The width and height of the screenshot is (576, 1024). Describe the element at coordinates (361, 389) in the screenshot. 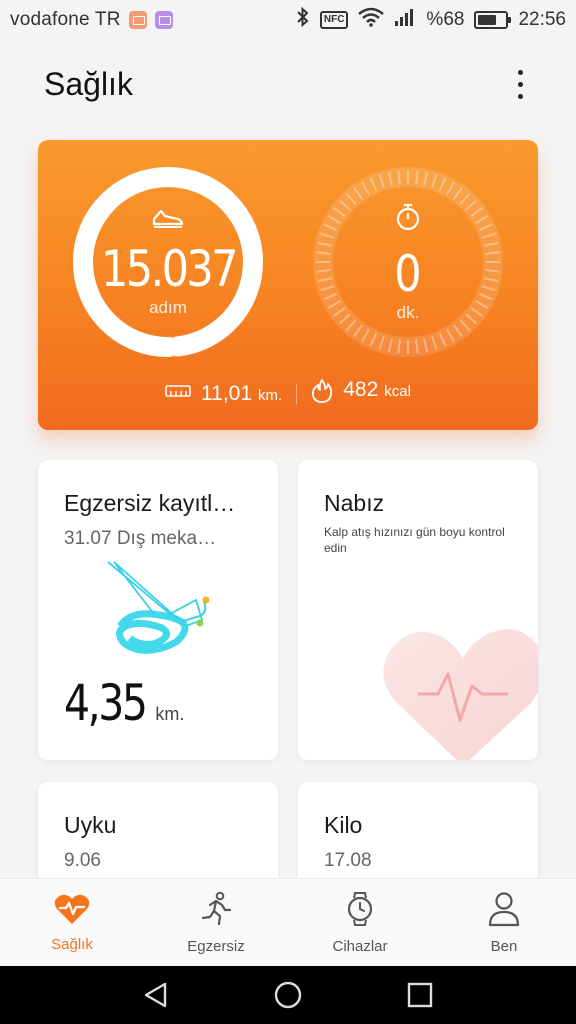

I see `calories-value: 482` at that location.